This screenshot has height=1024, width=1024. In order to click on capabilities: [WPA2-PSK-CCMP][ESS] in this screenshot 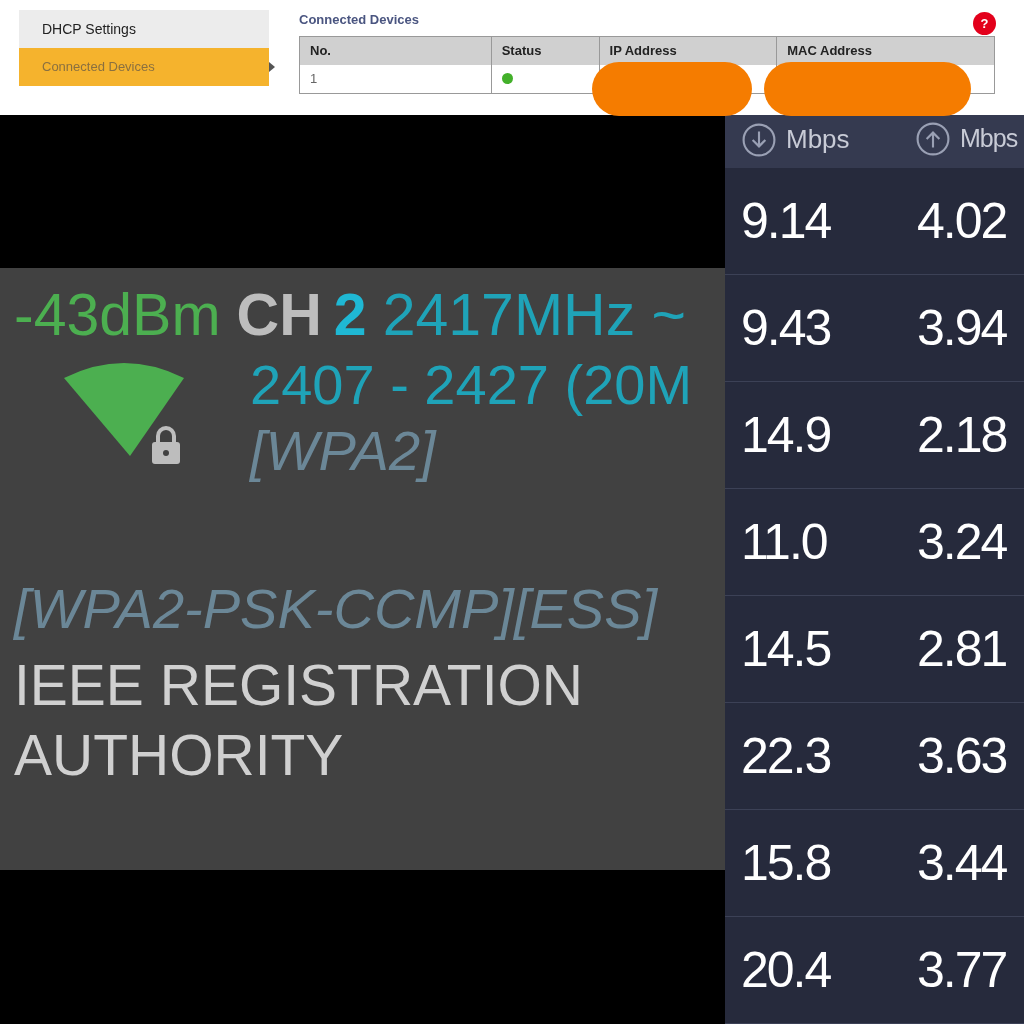, I will do `click(336, 609)`.